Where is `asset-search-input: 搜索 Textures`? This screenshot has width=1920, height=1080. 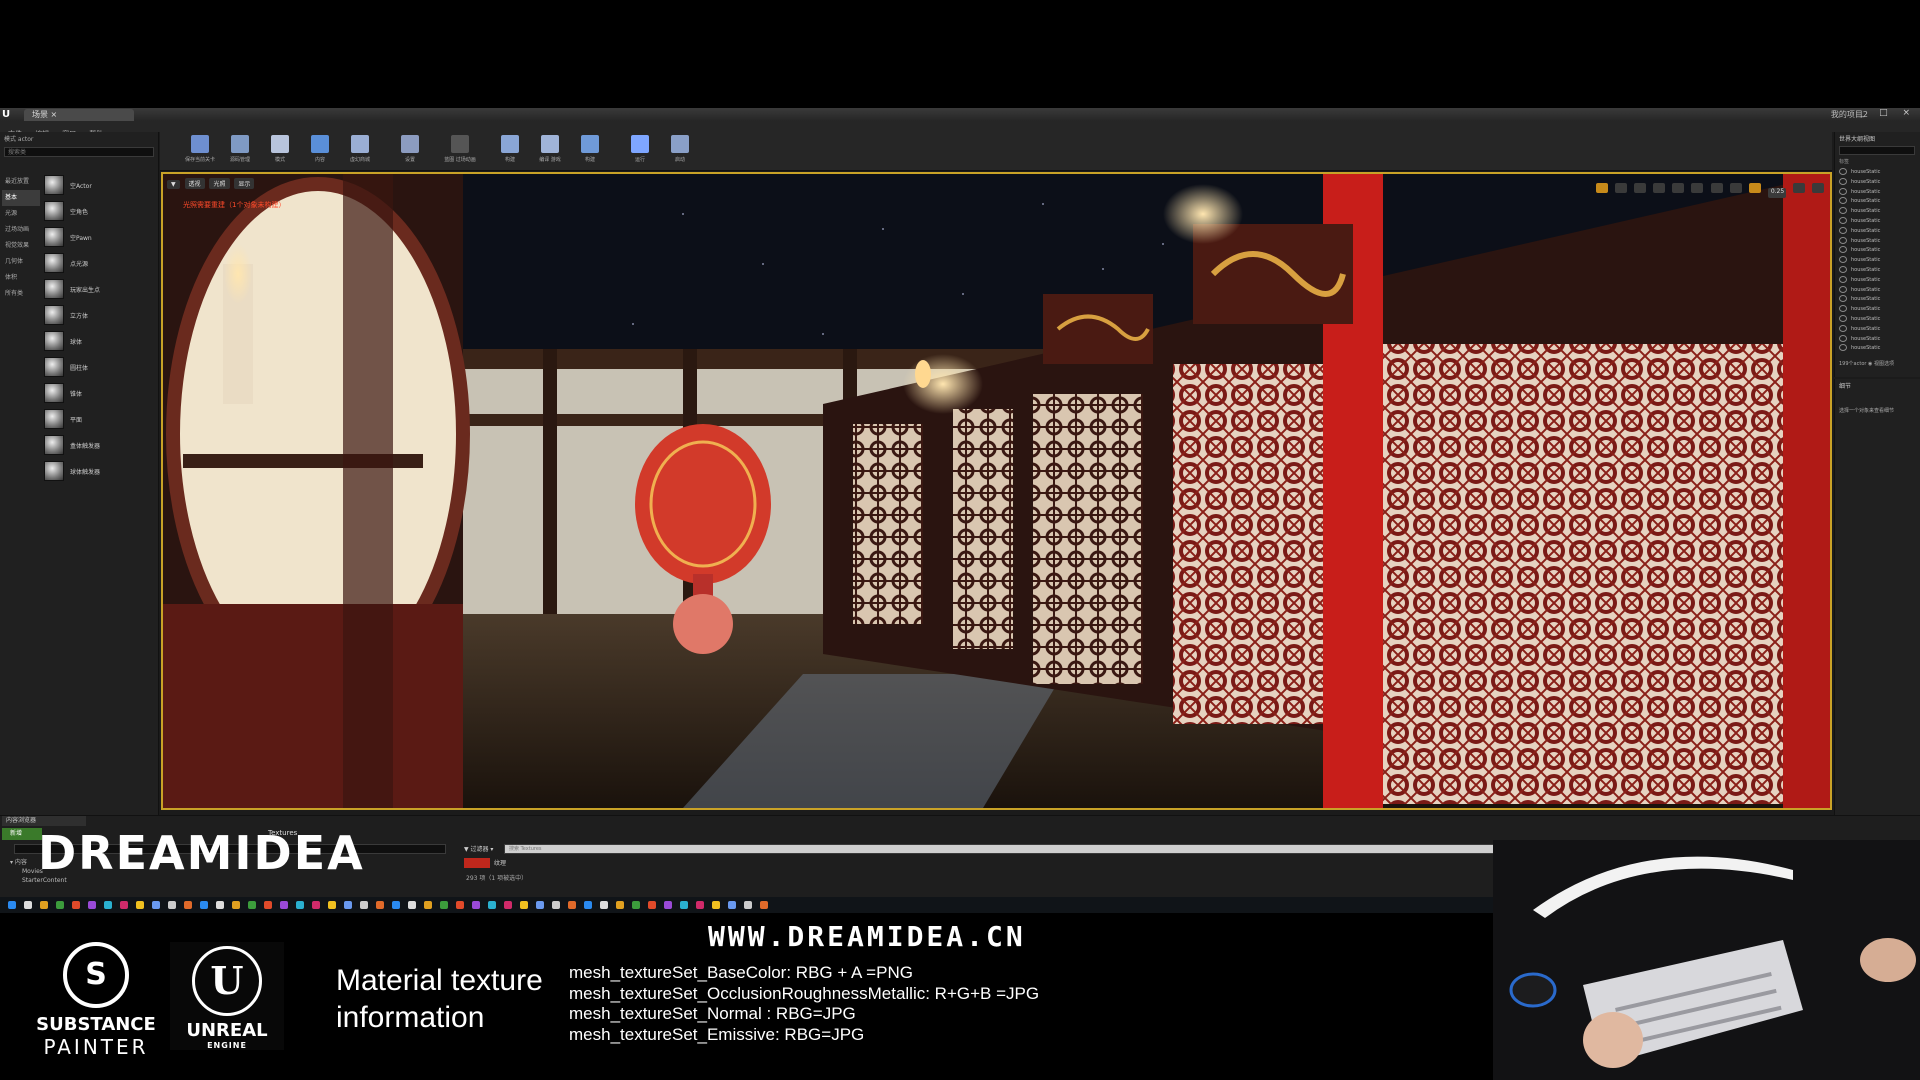 asset-search-input: 搜索 Textures is located at coordinates (999, 849).